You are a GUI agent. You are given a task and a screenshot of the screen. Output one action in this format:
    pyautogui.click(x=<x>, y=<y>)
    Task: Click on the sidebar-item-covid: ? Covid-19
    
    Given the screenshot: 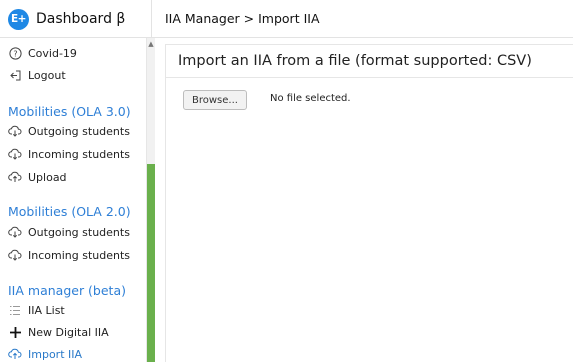 What is the action you would take?
    pyautogui.click(x=42, y=53)
    